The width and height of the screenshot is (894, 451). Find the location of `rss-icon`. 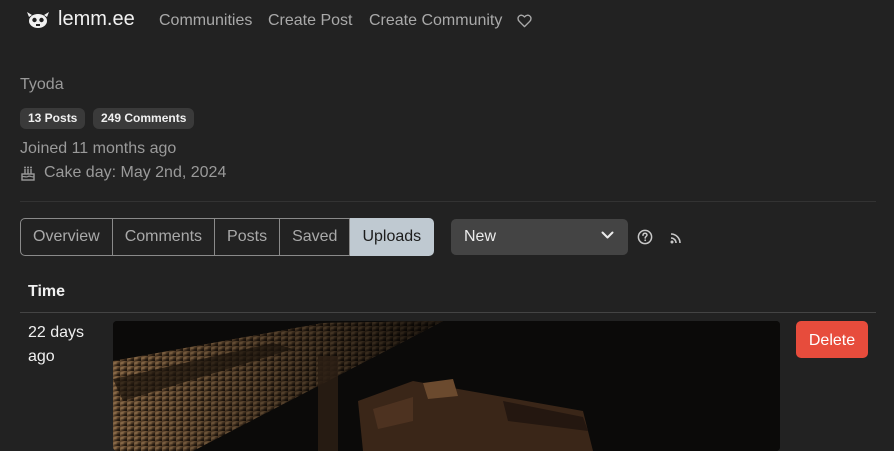

rss-icon is located at coordinates (676, 238).